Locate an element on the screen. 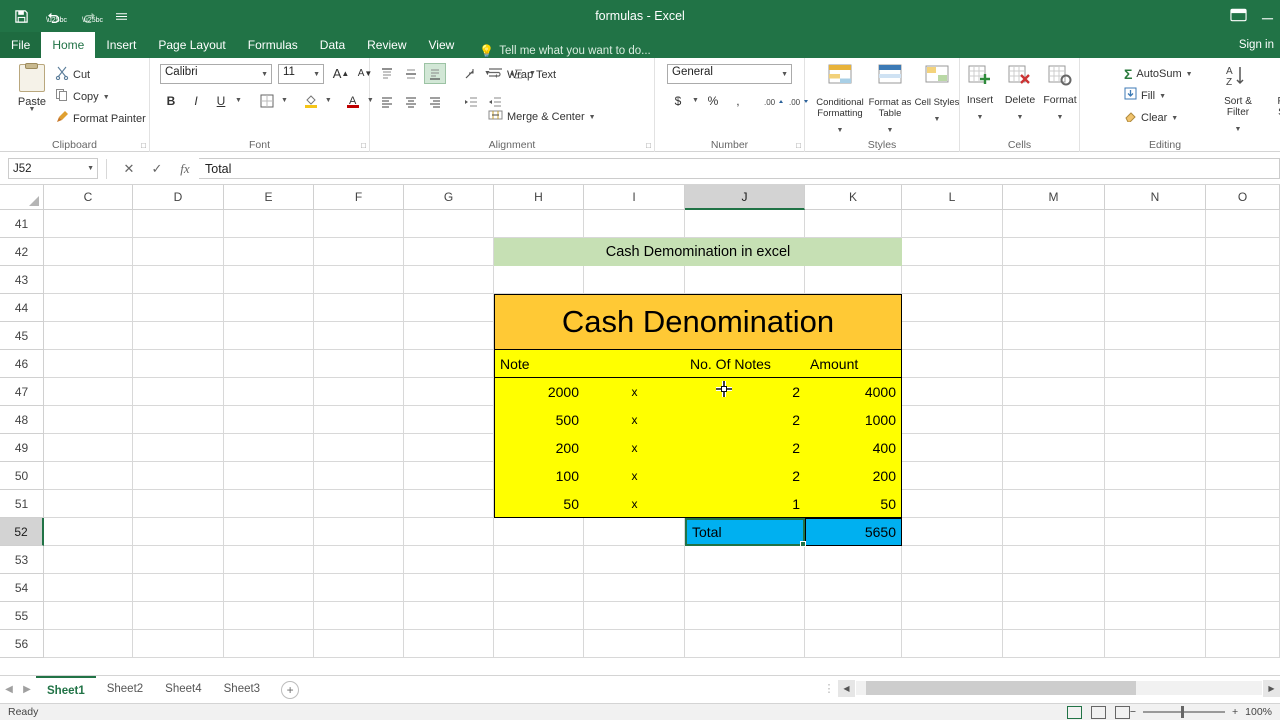 The height and width of the screenshot is (720, 1280). align-middle-icon is located at coordinates (411, 73).